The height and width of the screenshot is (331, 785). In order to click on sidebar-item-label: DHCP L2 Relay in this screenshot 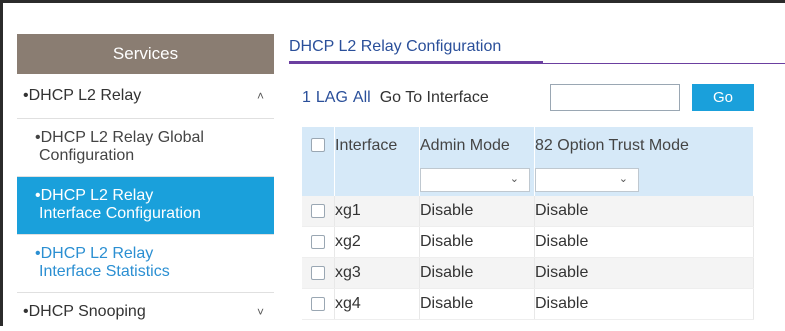, I will do `click(85, 95)`.